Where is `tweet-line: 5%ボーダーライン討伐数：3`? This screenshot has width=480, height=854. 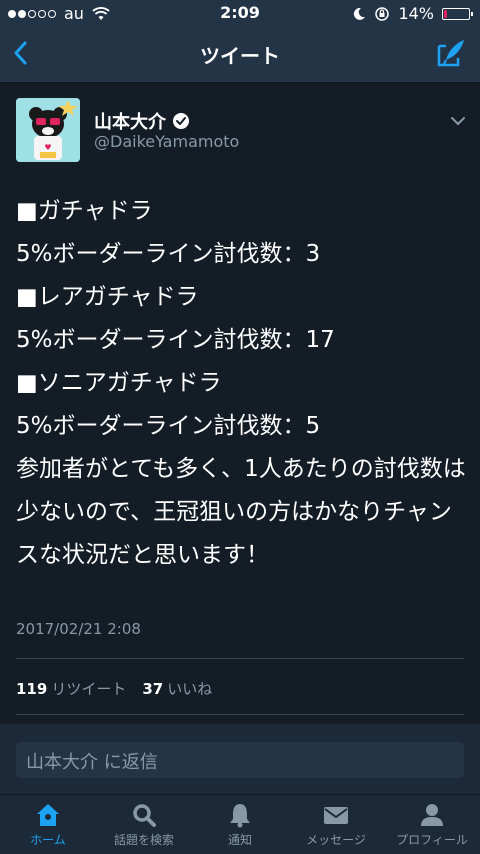 tweet-line: 5%ボーダーライン討伐数：3 is located at coordinates (168, 254).